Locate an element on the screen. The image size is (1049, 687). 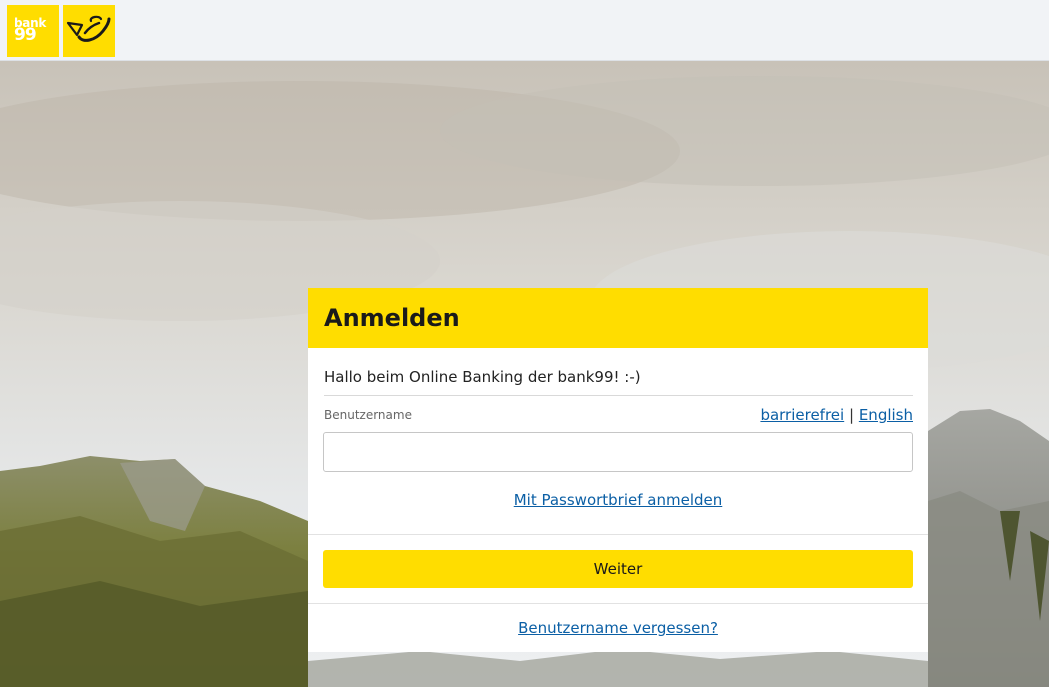
password-letter-link: Mit Passwortbrief anmelden is located at coordinates (618, 500).